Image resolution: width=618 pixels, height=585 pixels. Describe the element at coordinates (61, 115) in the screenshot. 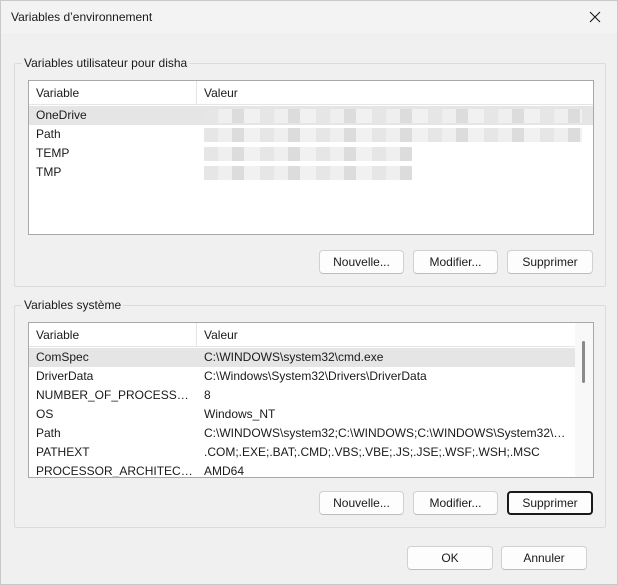

I see `row-variable-name: OneDrive` at that location.